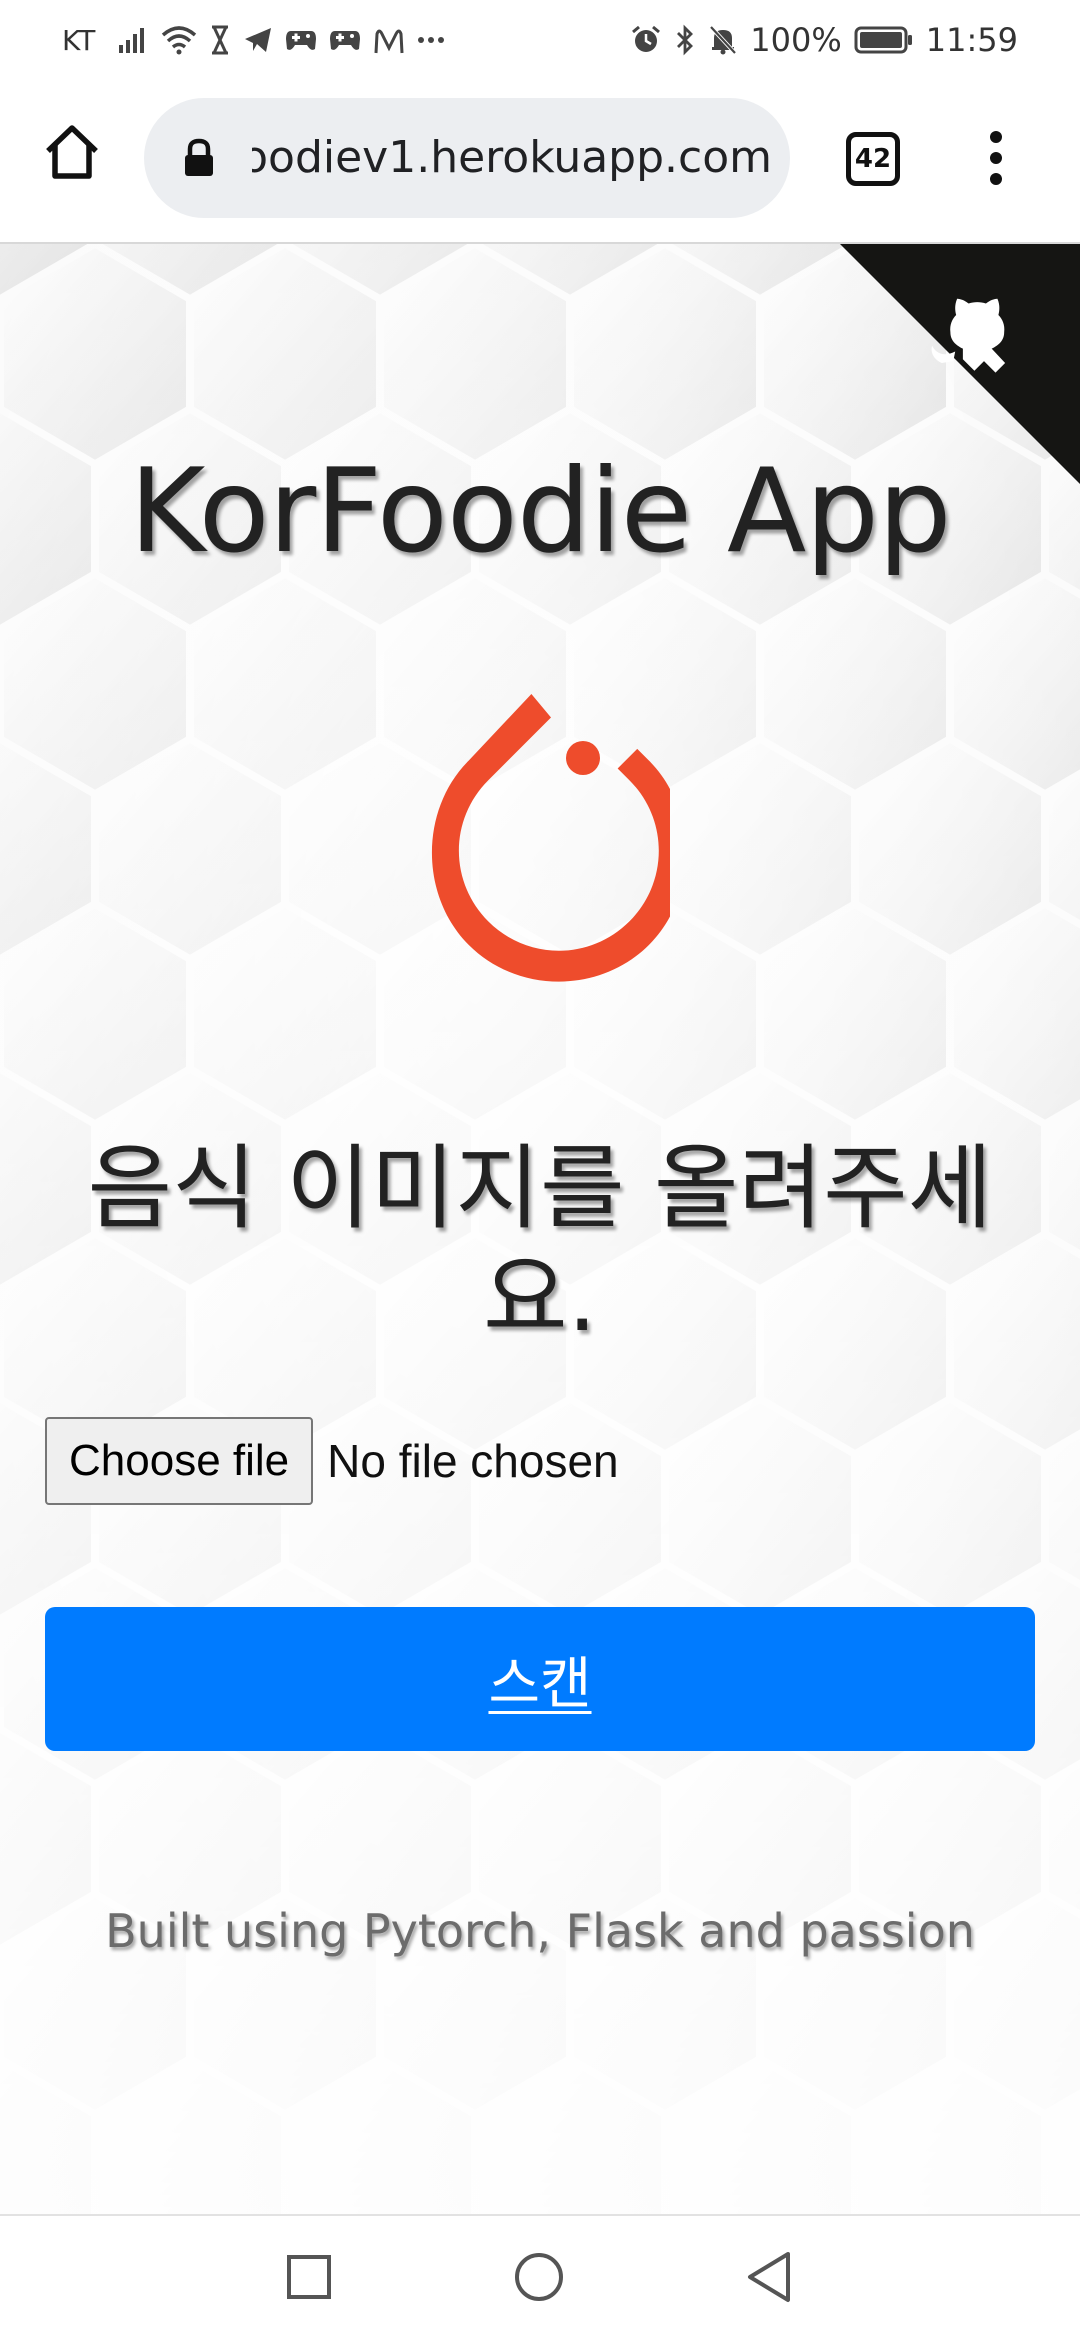  I want to click on pytorch-logo-icon, so click(551, 838).